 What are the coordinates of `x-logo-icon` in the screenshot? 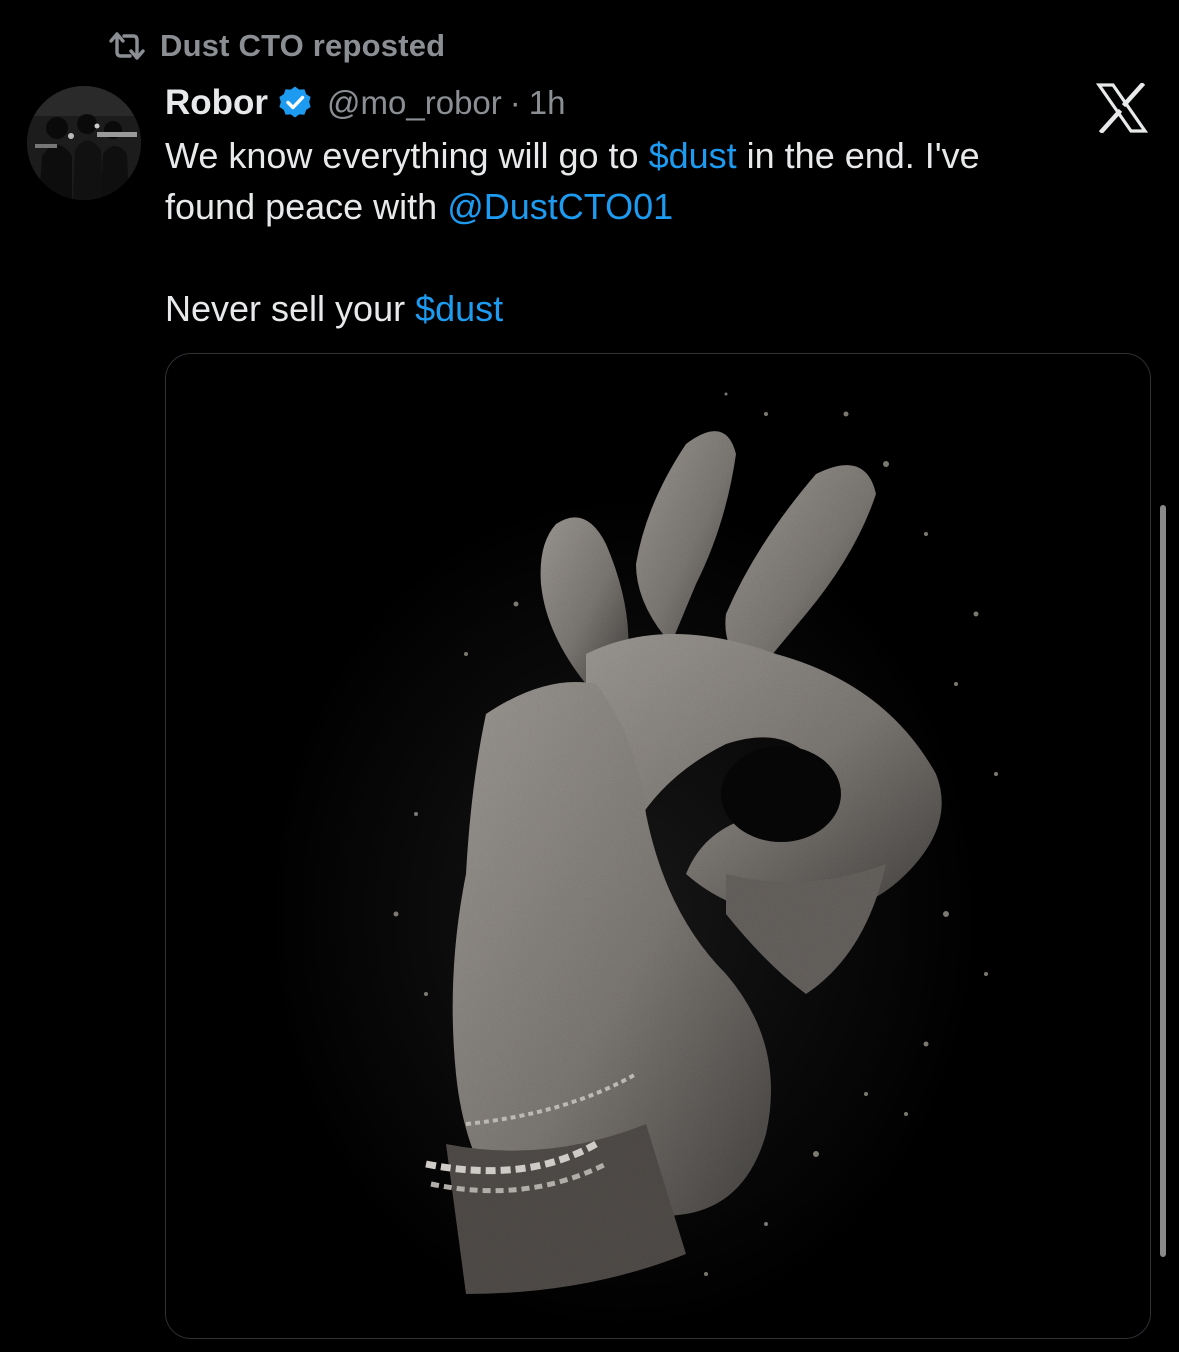 It's located at (1122, 108).